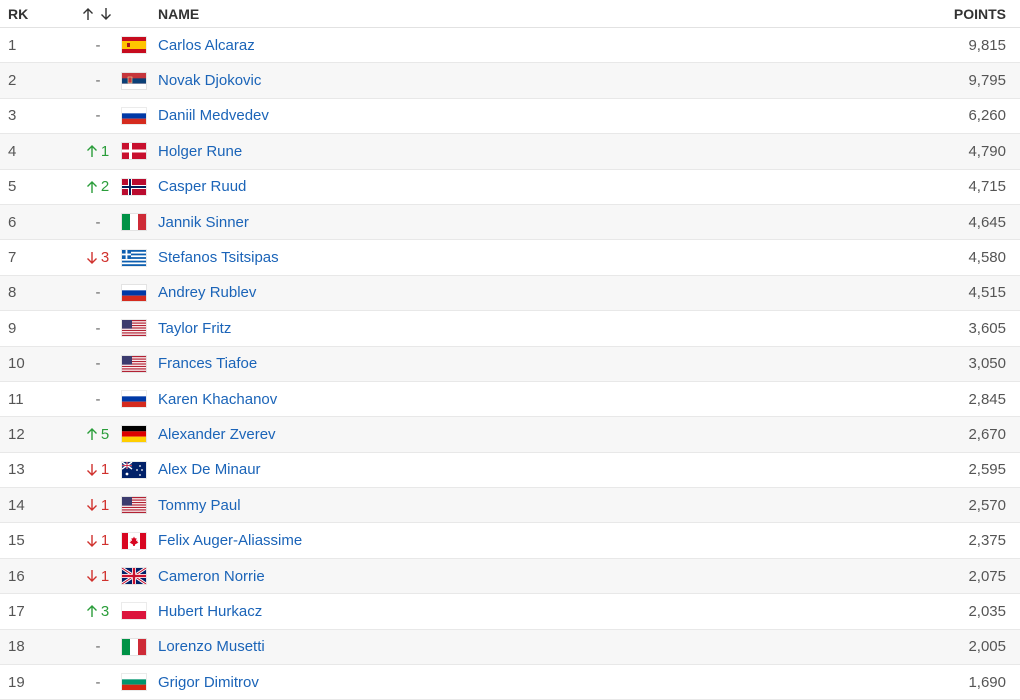  What do you see at coordinates (12, 116) in the screenshot?
I see `rank-cell: 3` at bounding box center [12, 116].